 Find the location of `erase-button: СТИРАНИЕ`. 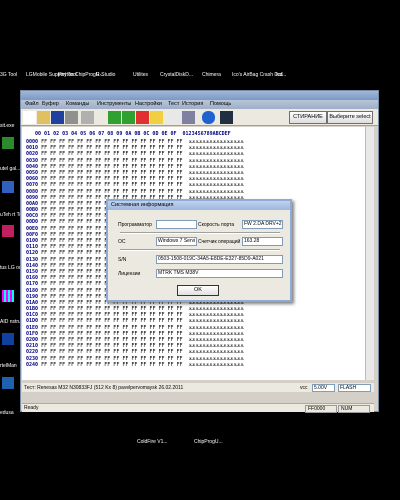

erase-button: СТИРАНИЕ is located at coordinates (308, 117).